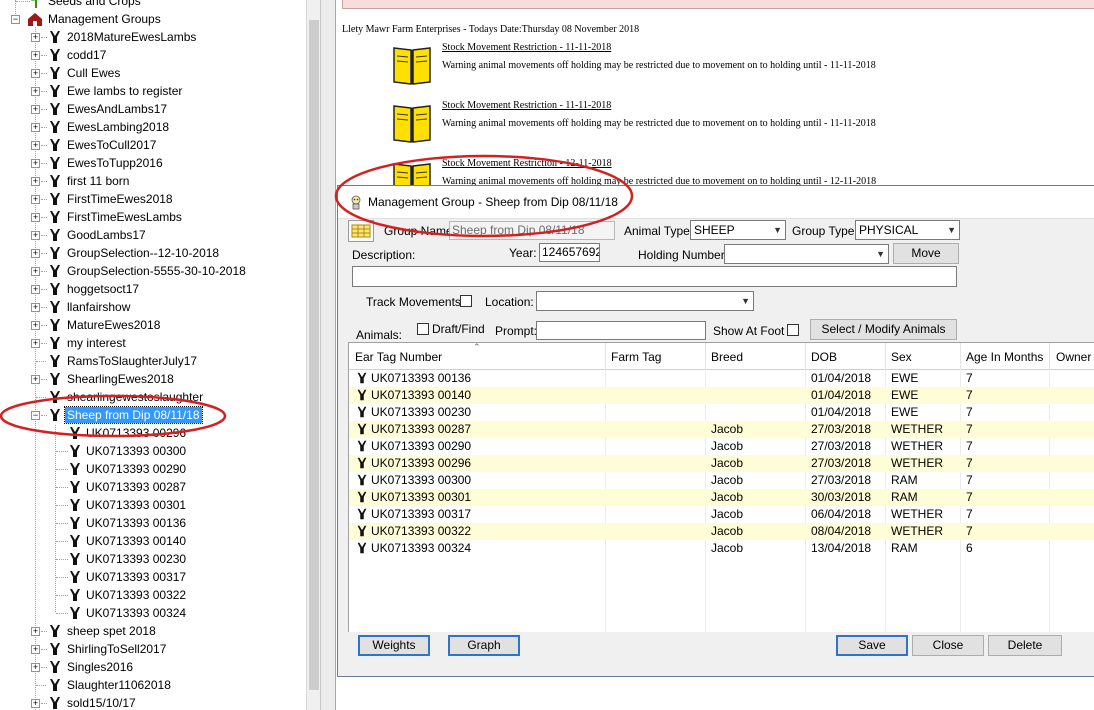  I want to click on save-button: Save, so click(872, 645).